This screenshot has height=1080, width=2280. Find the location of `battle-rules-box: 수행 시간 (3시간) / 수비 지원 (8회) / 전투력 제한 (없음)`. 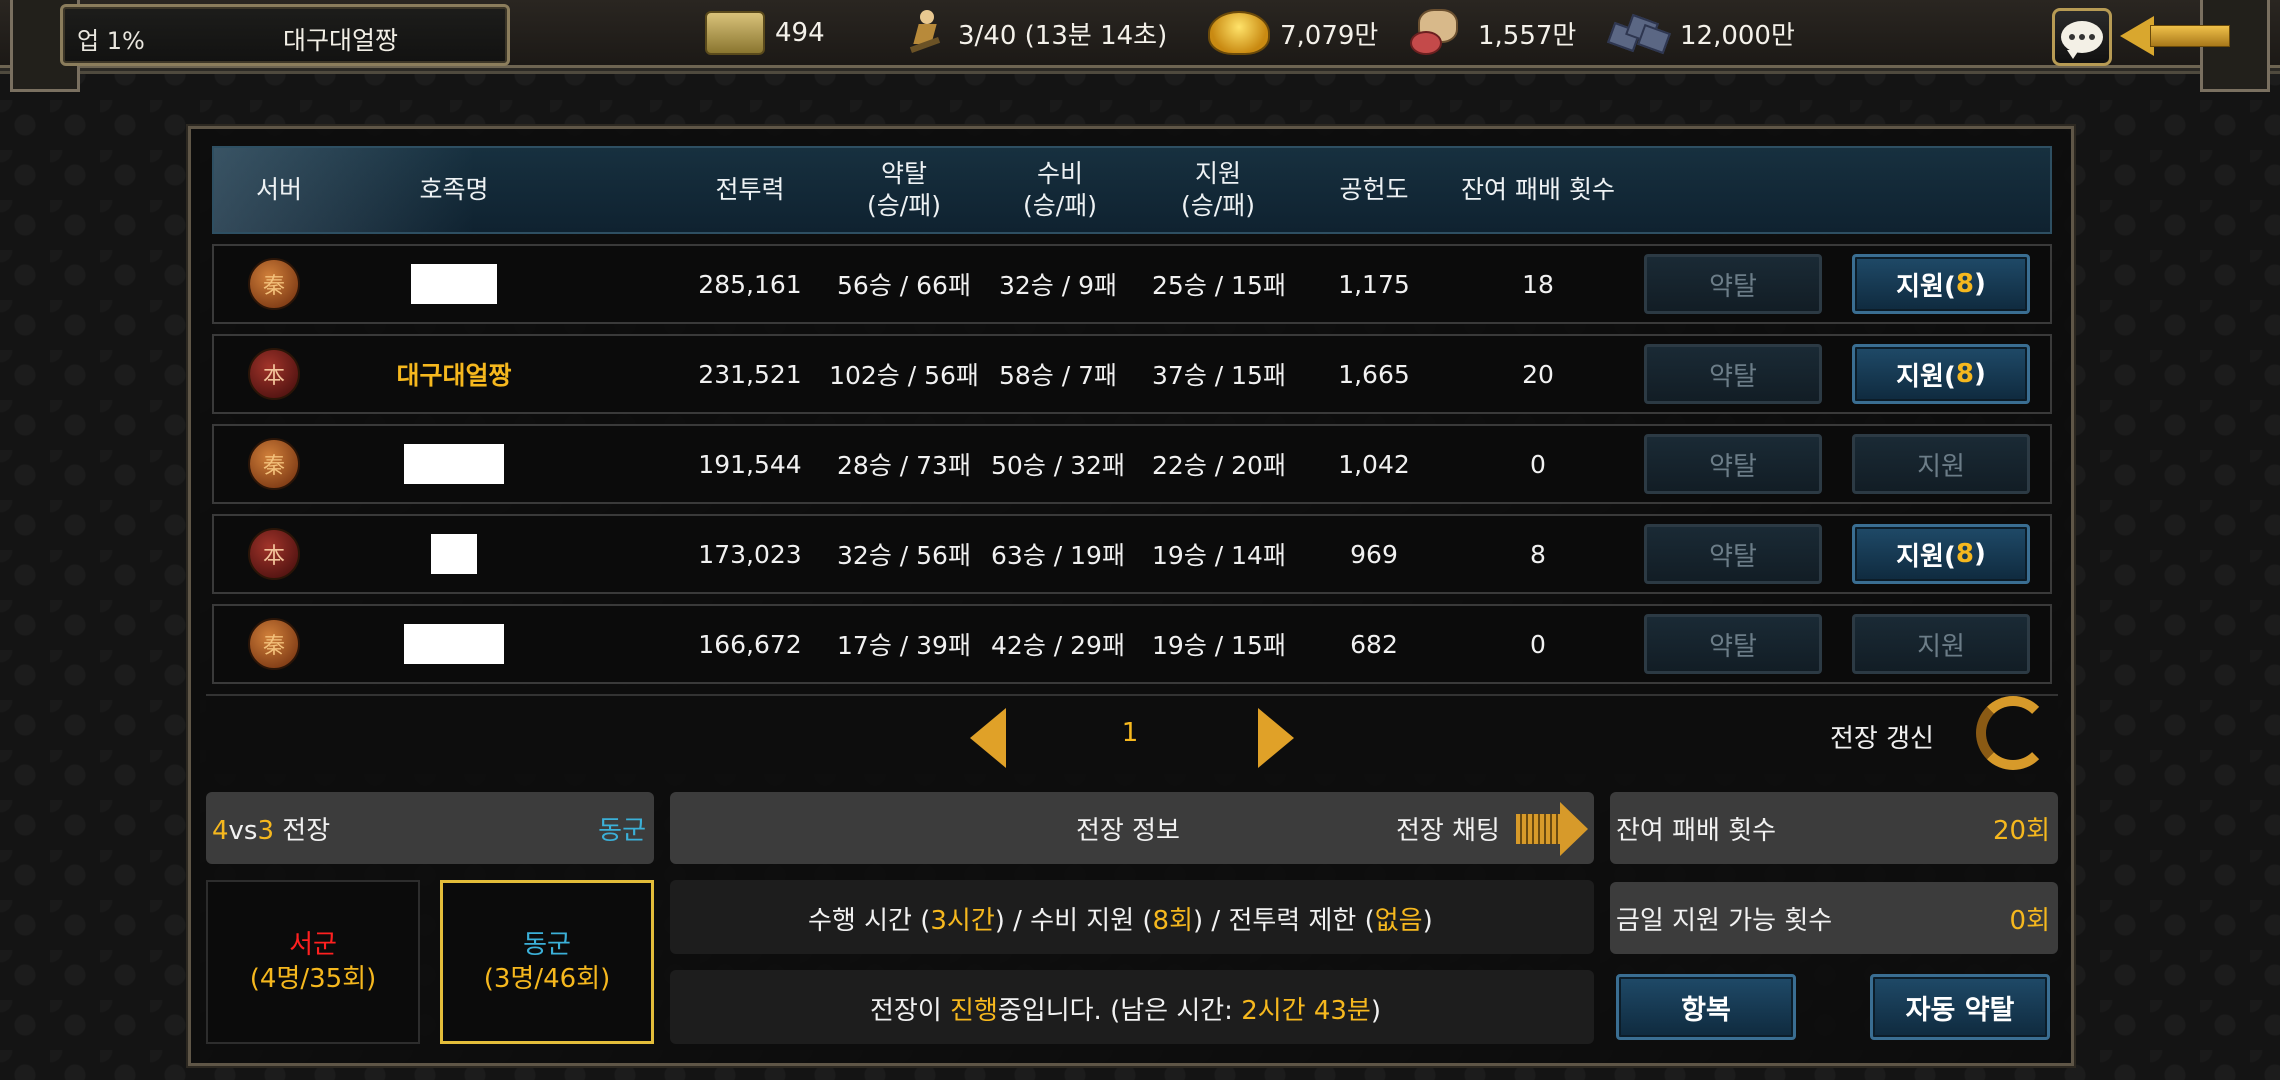

battle-rules-box: 수행 시간 (3시간) / 수비 지원 (8회) / 전투력 제한 (없음) is located at coordinates (1132, 917).